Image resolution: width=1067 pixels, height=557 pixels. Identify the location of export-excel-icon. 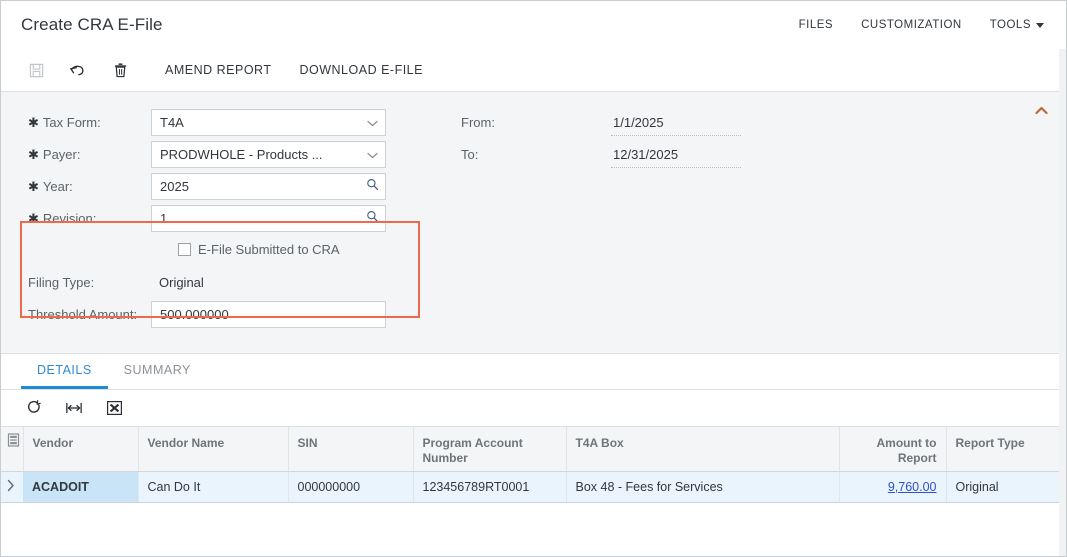
(114, 408).